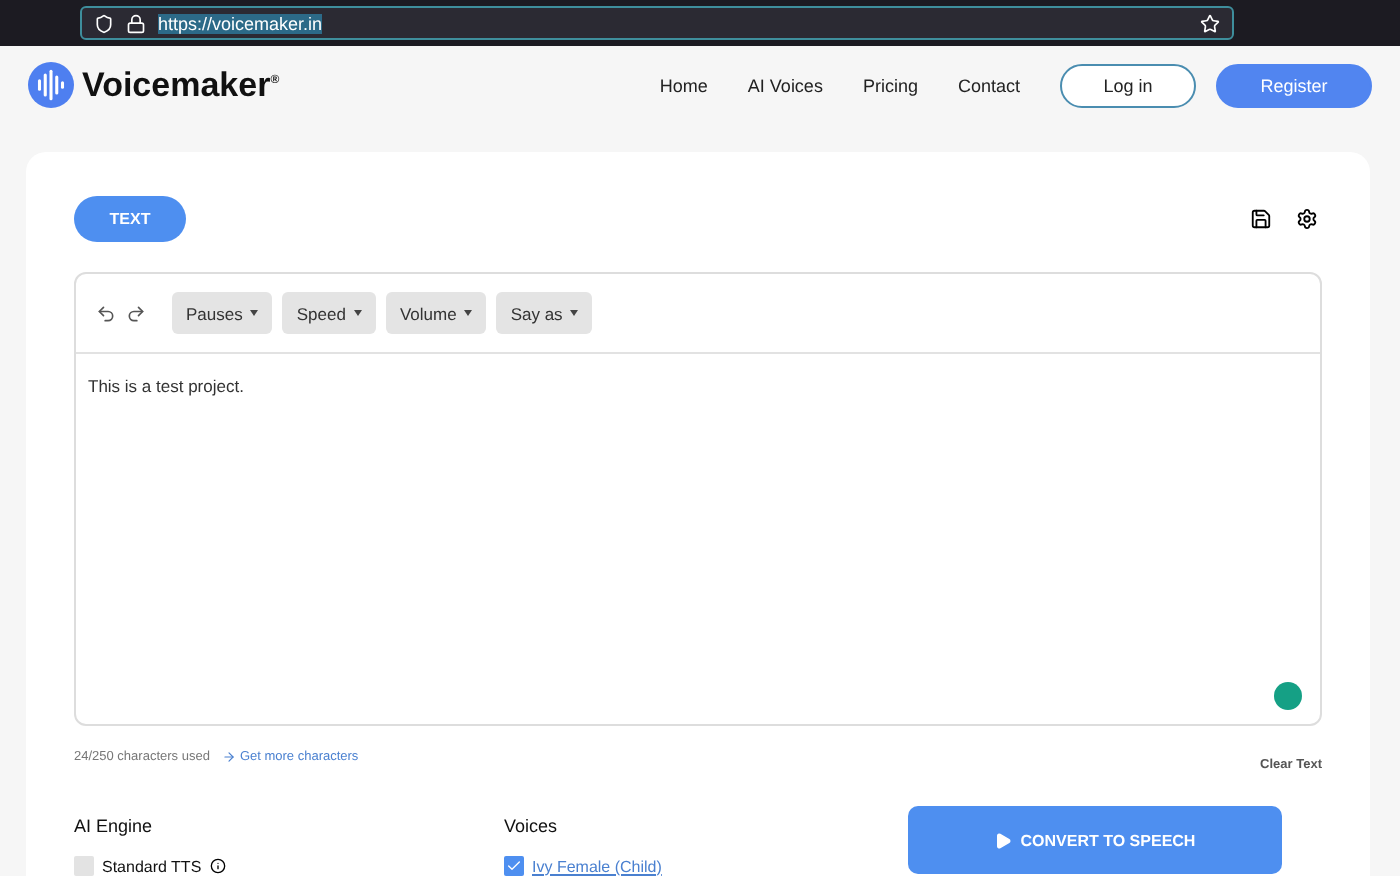 This screenshot has width=1400, height=876. I want to click on arrow-icon, so click(228, 757).